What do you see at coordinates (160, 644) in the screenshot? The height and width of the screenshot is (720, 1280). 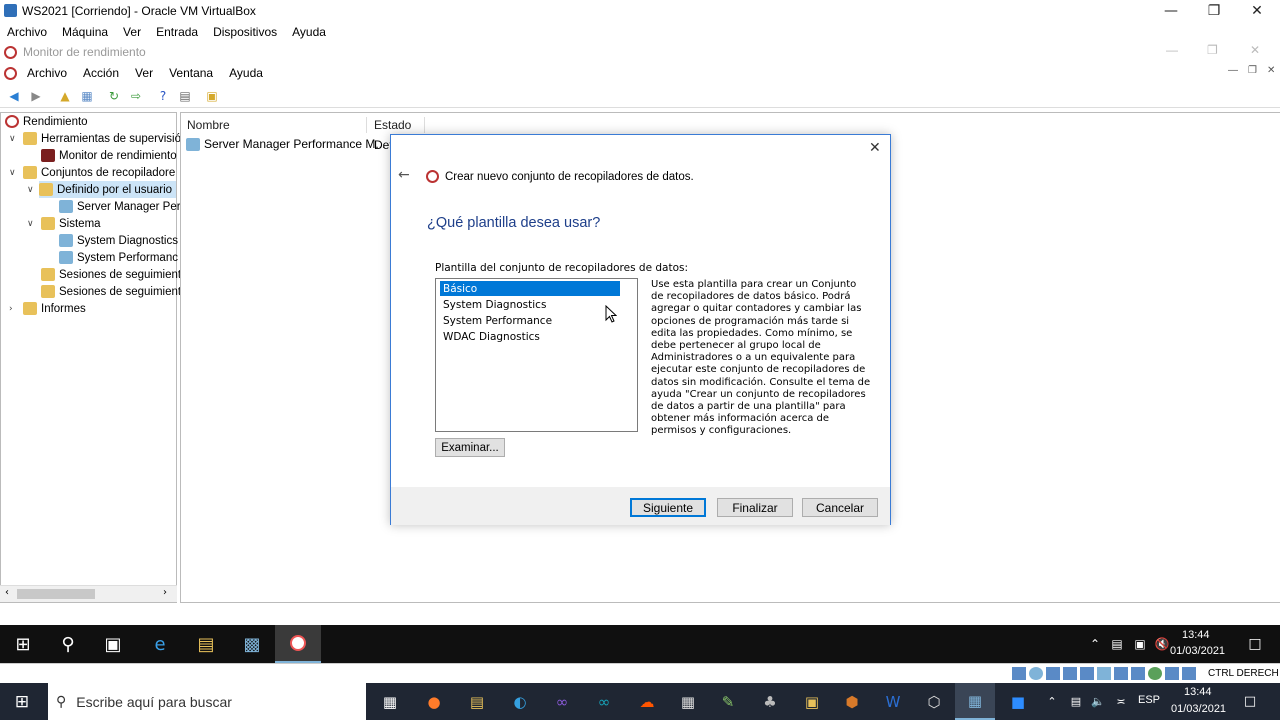 I see `ie-icon: e` at bounding box center [160, 644].